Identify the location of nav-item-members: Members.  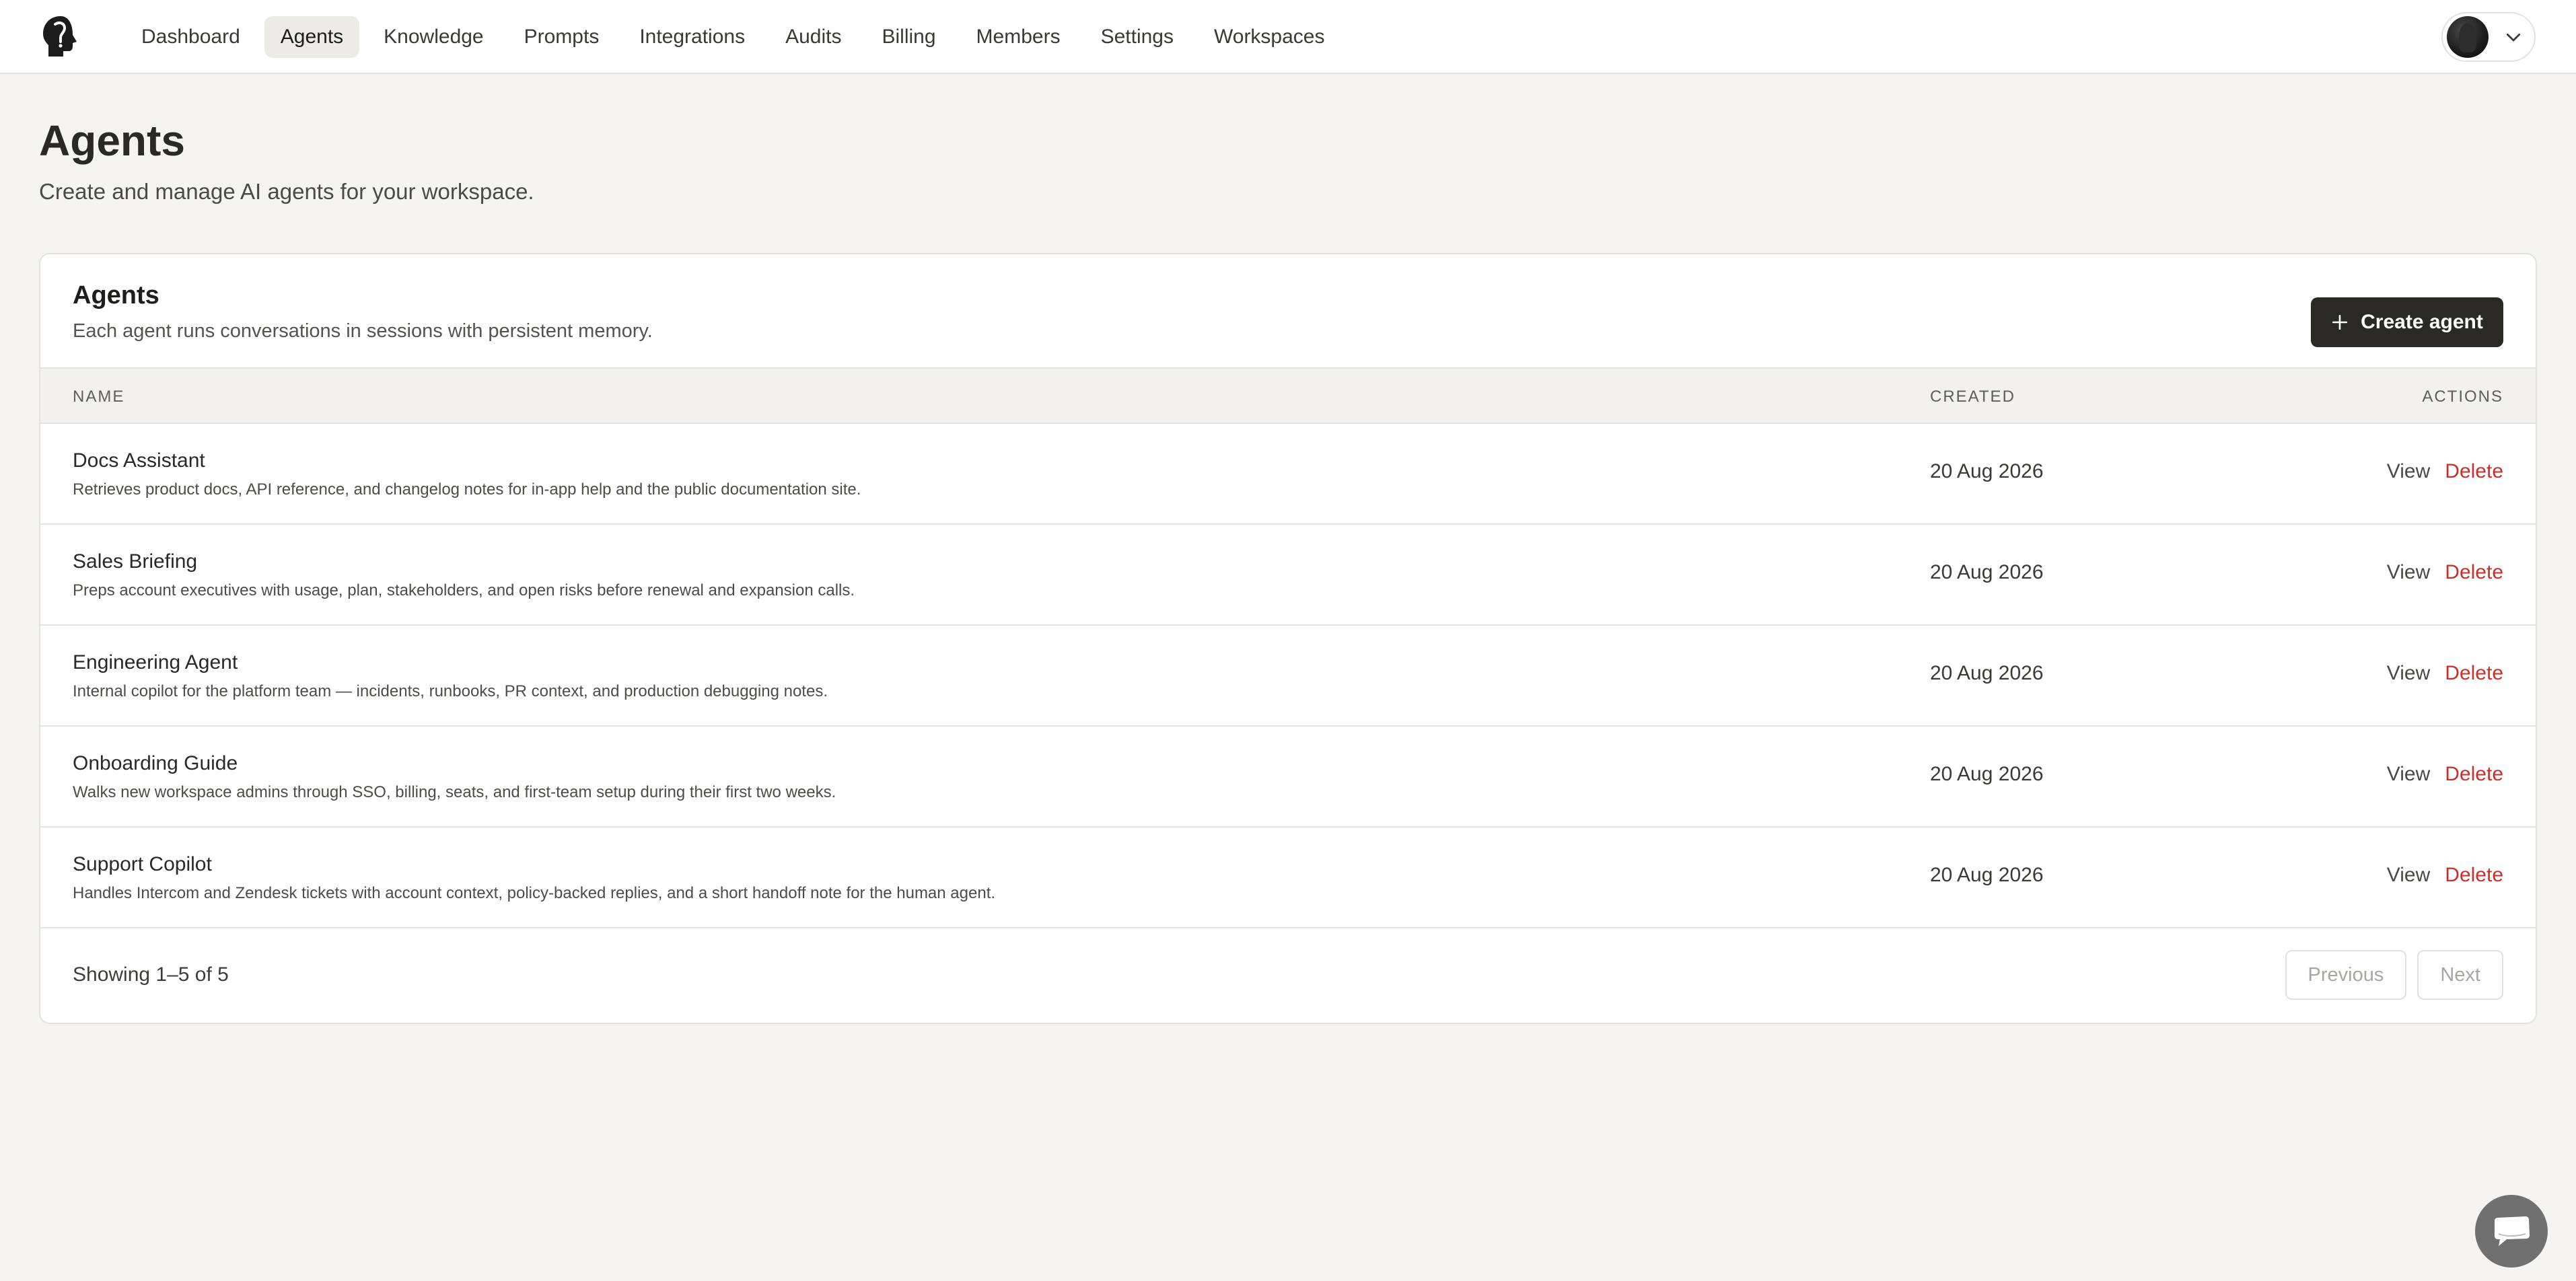
(1018, 37).